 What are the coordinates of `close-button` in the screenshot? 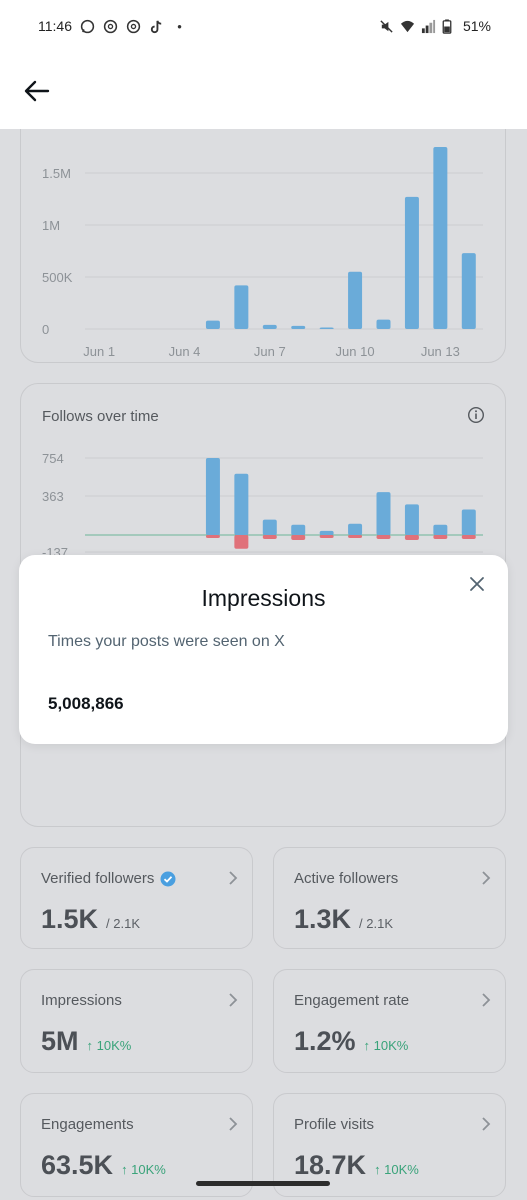 It's located at (477, 584).